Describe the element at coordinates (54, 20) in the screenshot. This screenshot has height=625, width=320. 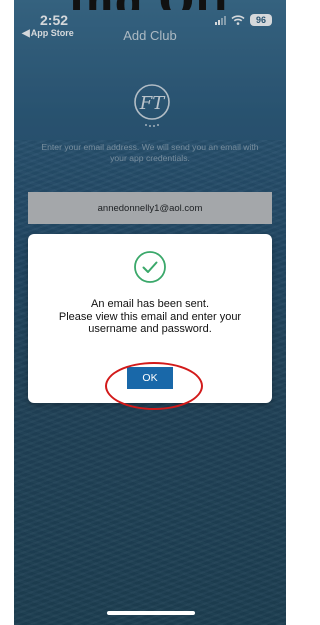
I see `status-time: 2:52` at that location.